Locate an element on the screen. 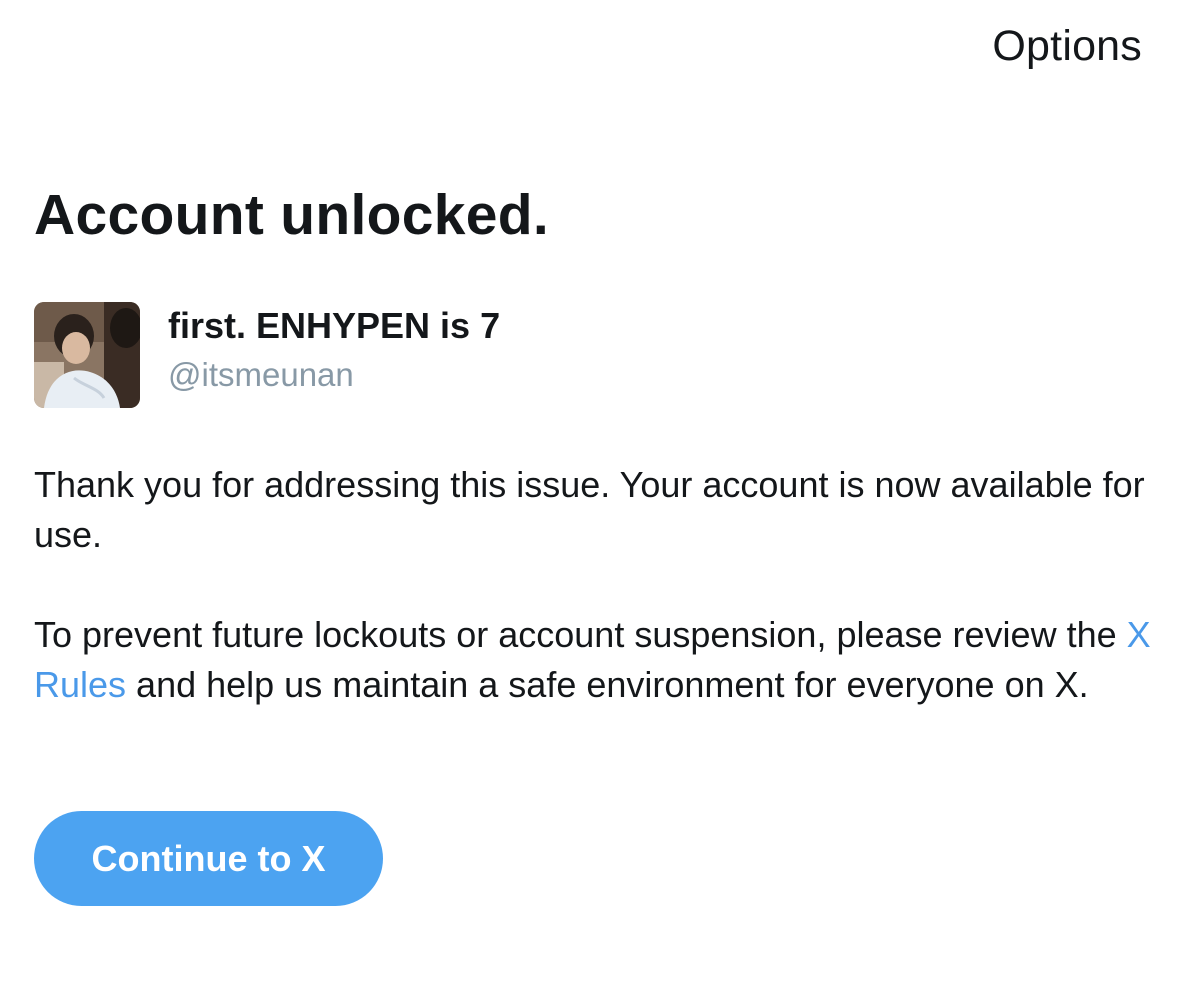 The image size is (1200, 998). display-name: first. ENHYPEN is 7 is located at coordinates (334, 325).